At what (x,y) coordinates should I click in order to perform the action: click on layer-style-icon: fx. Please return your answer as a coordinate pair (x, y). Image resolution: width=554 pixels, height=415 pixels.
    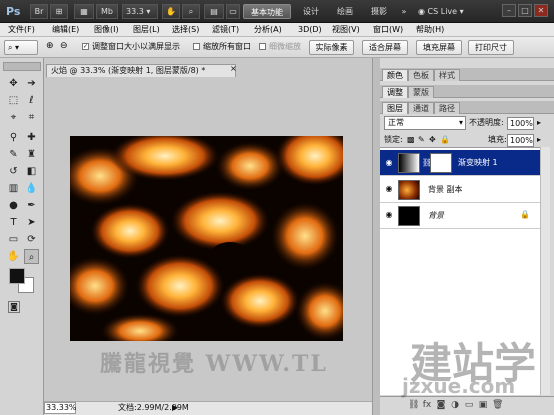
    Looking at the image, I should click on (427, 405).